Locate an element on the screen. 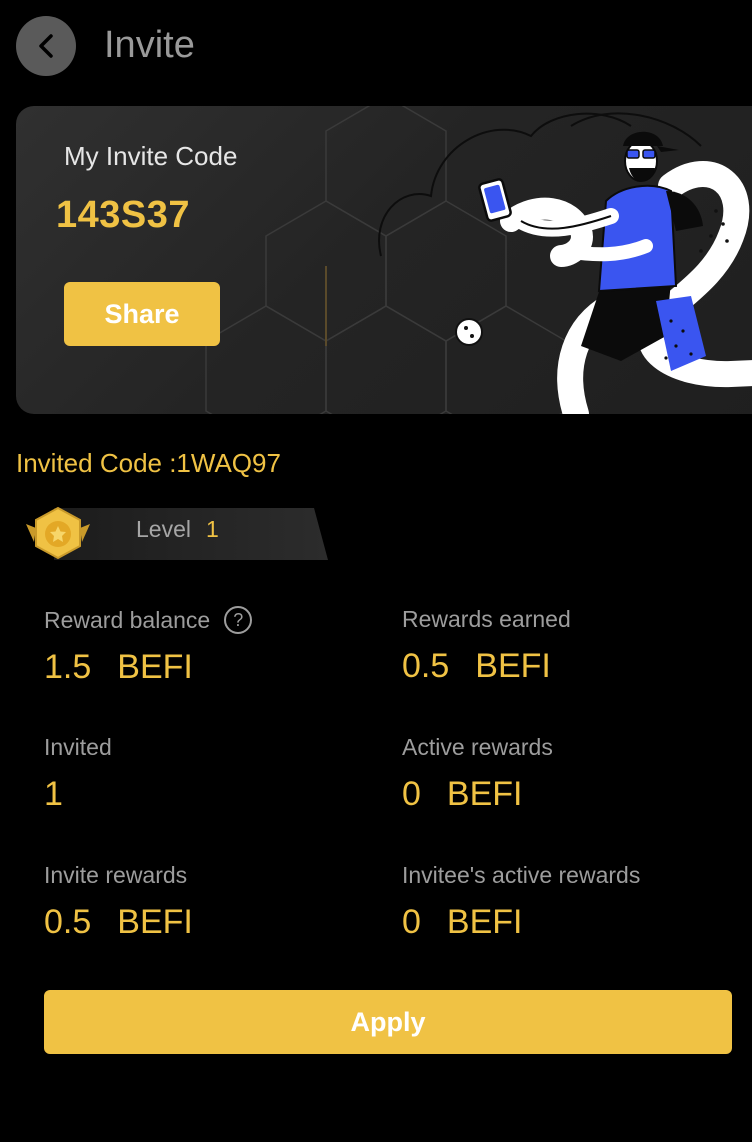 This screenshot has height=1142, width=752. level-label: Level is located at coordinates (163, 529).